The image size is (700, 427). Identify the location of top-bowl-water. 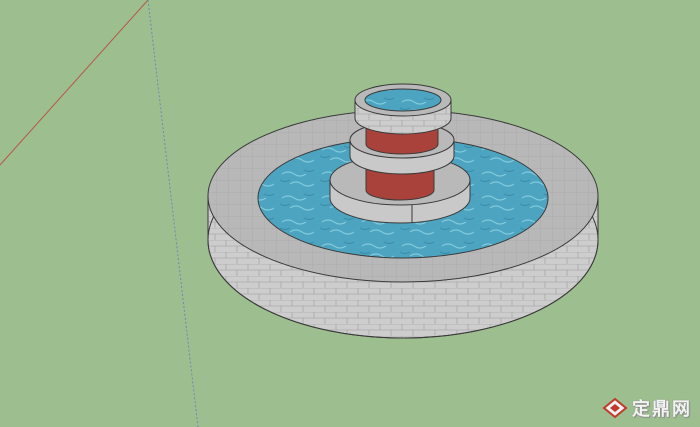
(403, 100).